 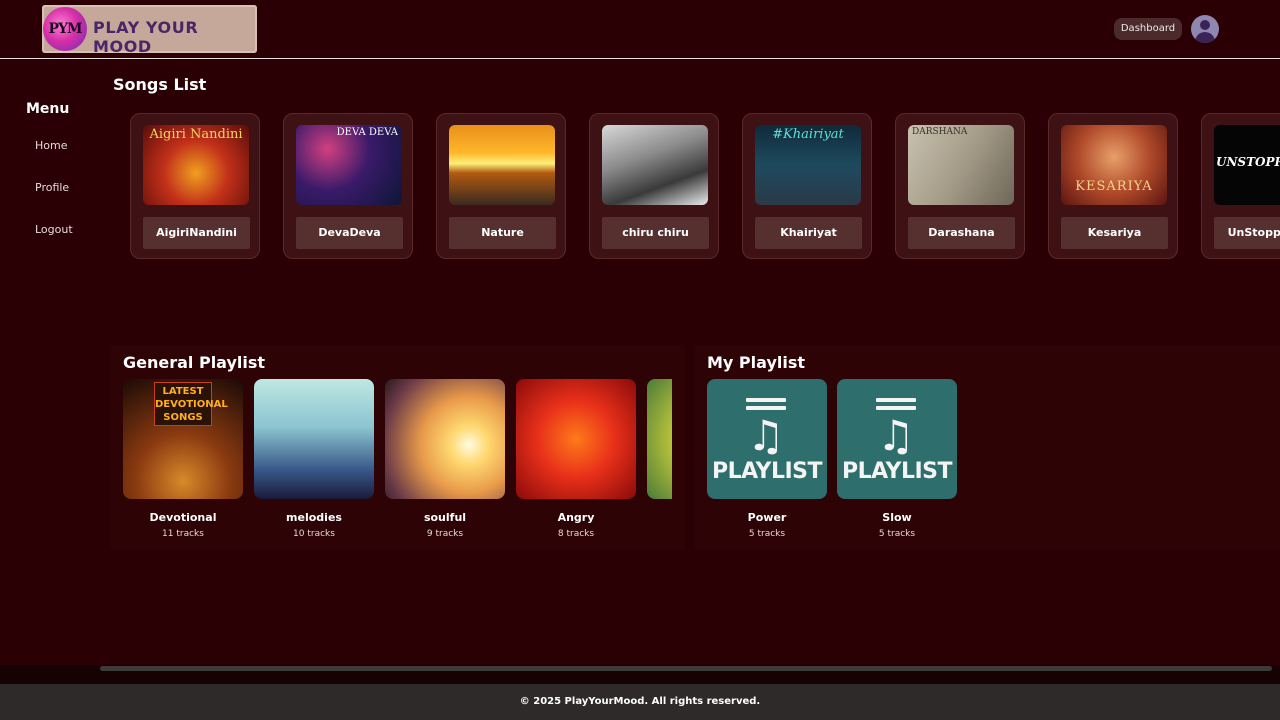 I want to click on playlist-name: Angry, so click(x=576, y=517).